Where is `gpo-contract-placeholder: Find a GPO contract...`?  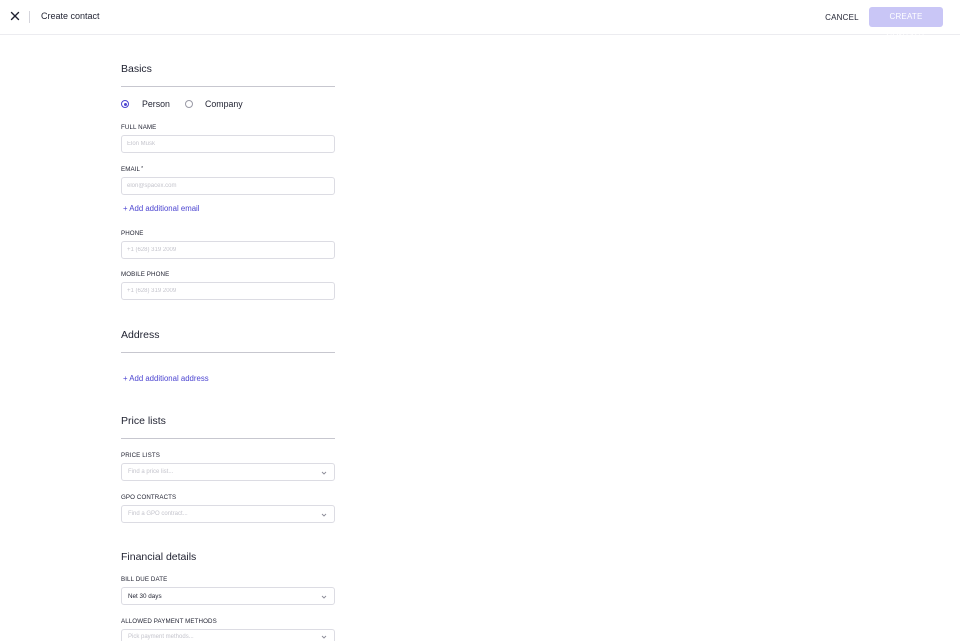
gpo-contract-placeholder: Find a GPO contract... is located at coordinates (158, 514).